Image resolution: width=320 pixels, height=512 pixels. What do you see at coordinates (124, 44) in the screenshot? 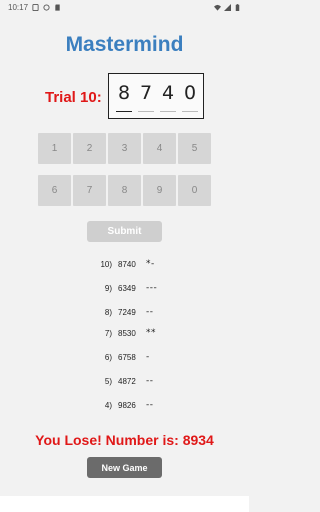
I see `app-title: Mastermind` at bounding box center [124, 44].